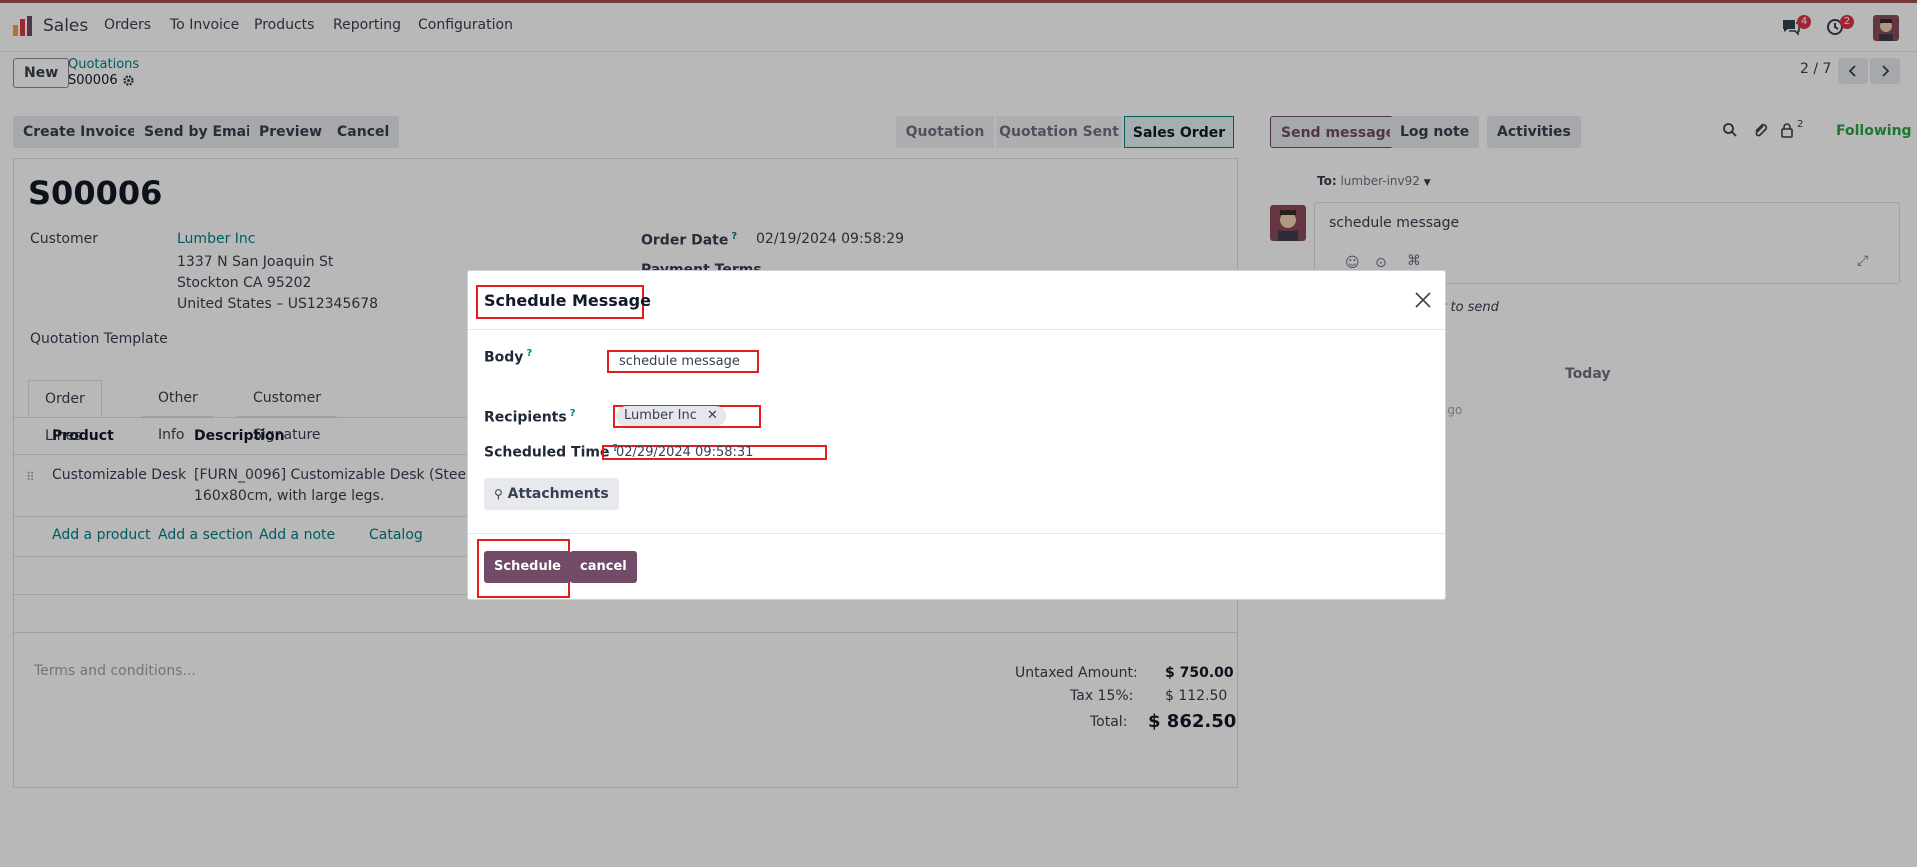 The width and height of the screenshot is (1917, 867). I want to click on scheduled-time-label: Scheduled Time?, so click(551, 452).